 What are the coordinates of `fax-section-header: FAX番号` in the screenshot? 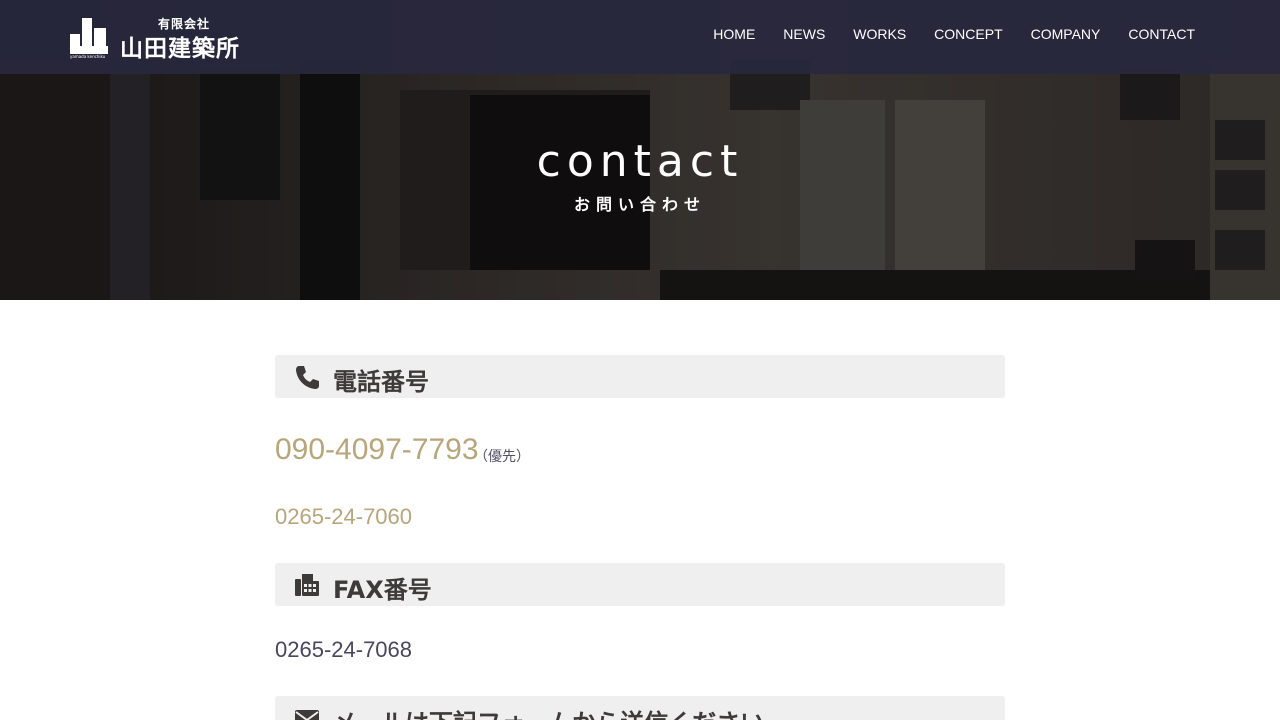 It's located at (640, 584).